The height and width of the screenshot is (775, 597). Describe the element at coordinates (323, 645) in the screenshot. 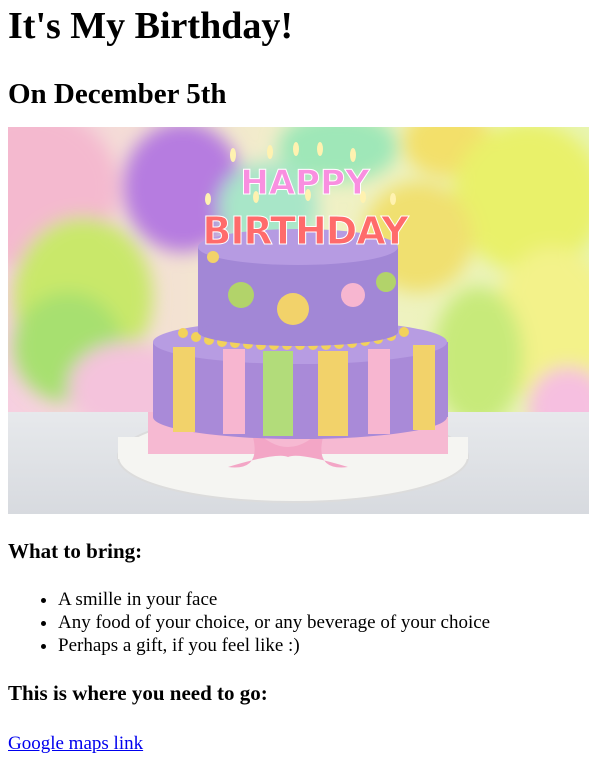

I see `list-item: Perhaps a gift, if you feel like :)` at that location.